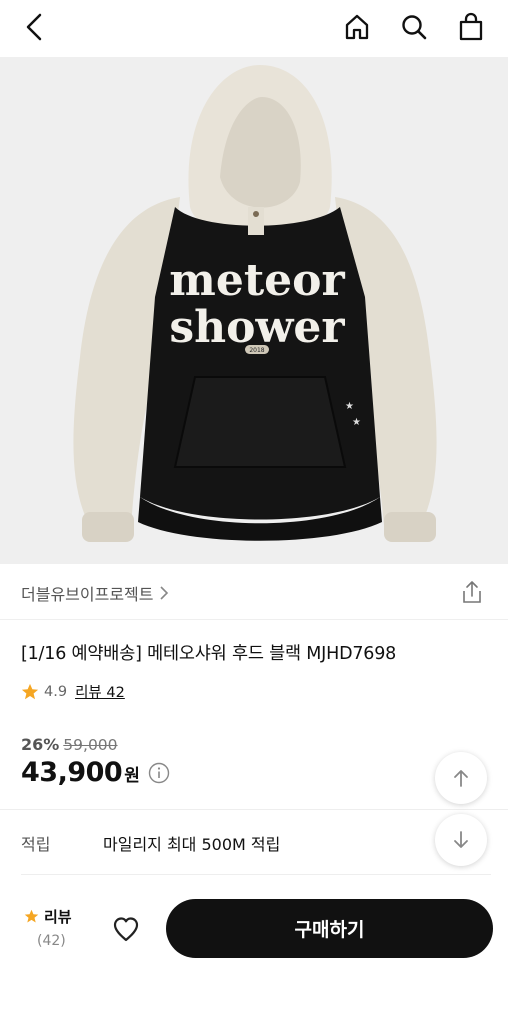  Describe the element at coordinates (414, 27) in the screenshot. I see `search-icon` at that location.